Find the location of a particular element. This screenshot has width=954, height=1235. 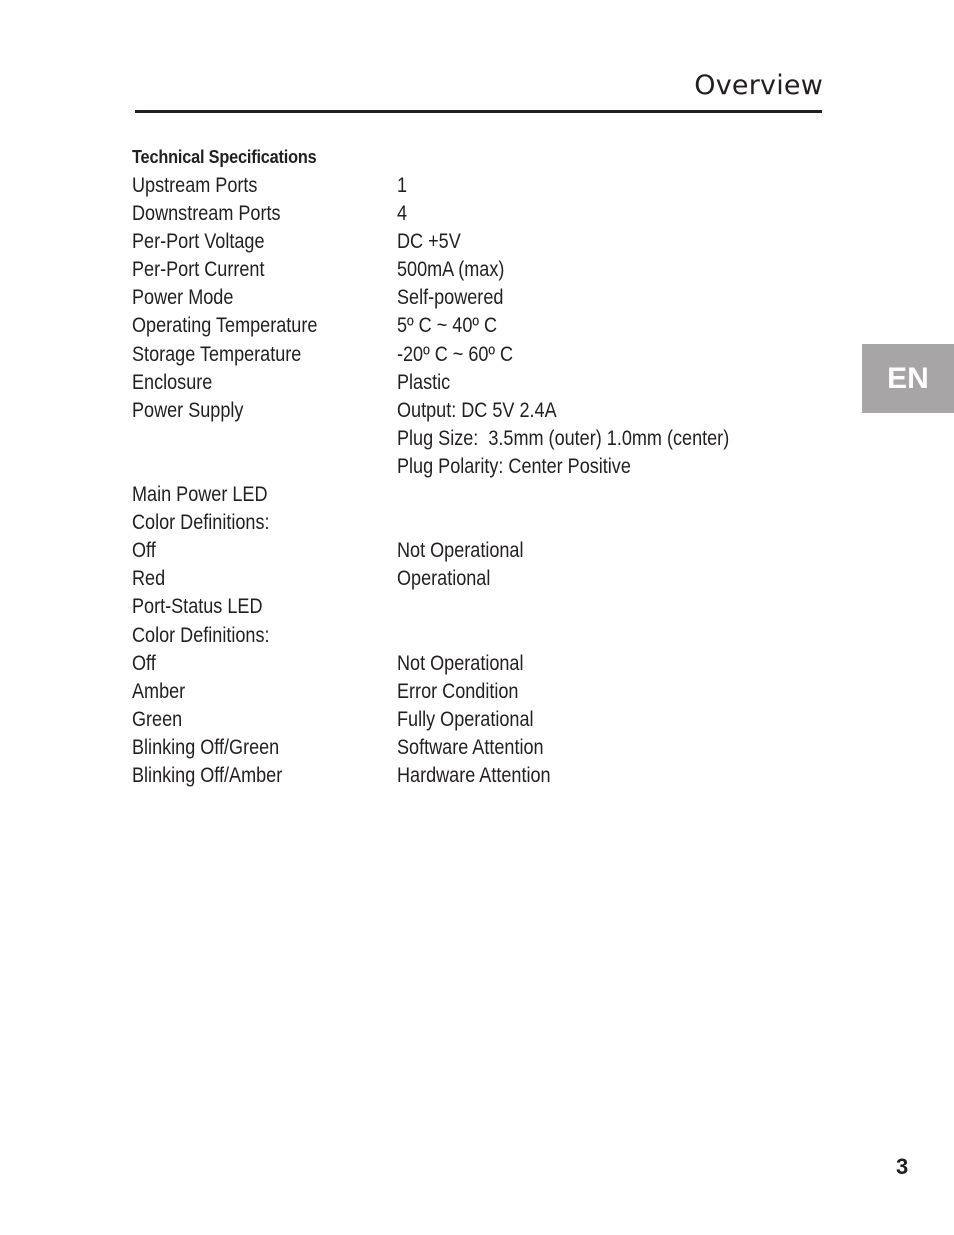

page-title: Overview is located at coordinates (758, 85).